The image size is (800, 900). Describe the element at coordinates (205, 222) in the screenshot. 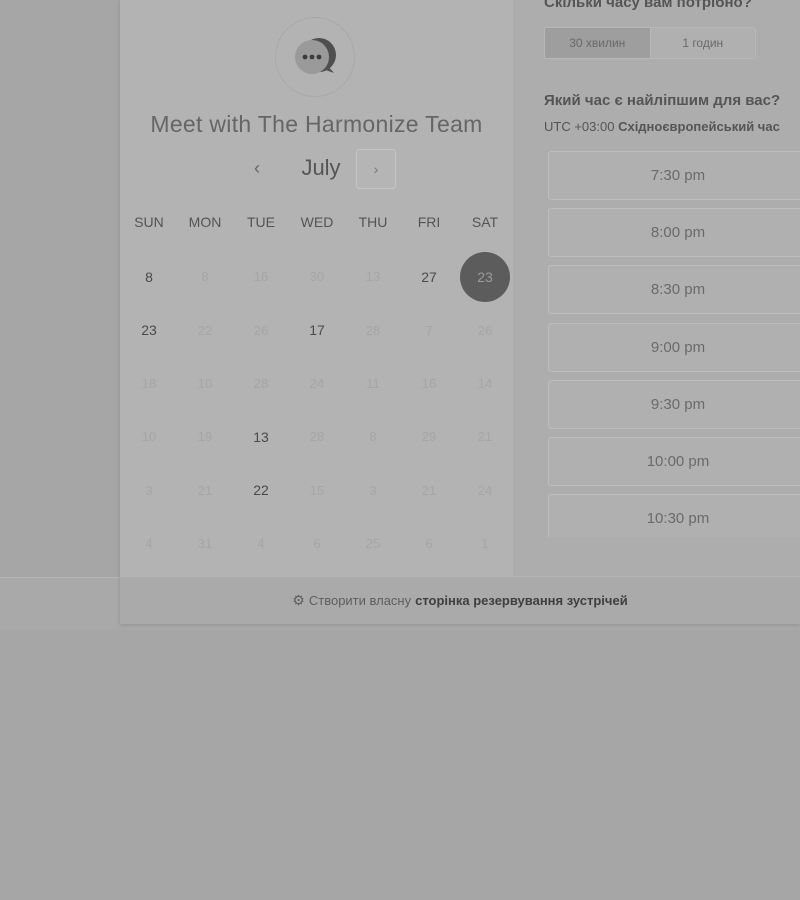

I see `weekday-label: MON` at that location.